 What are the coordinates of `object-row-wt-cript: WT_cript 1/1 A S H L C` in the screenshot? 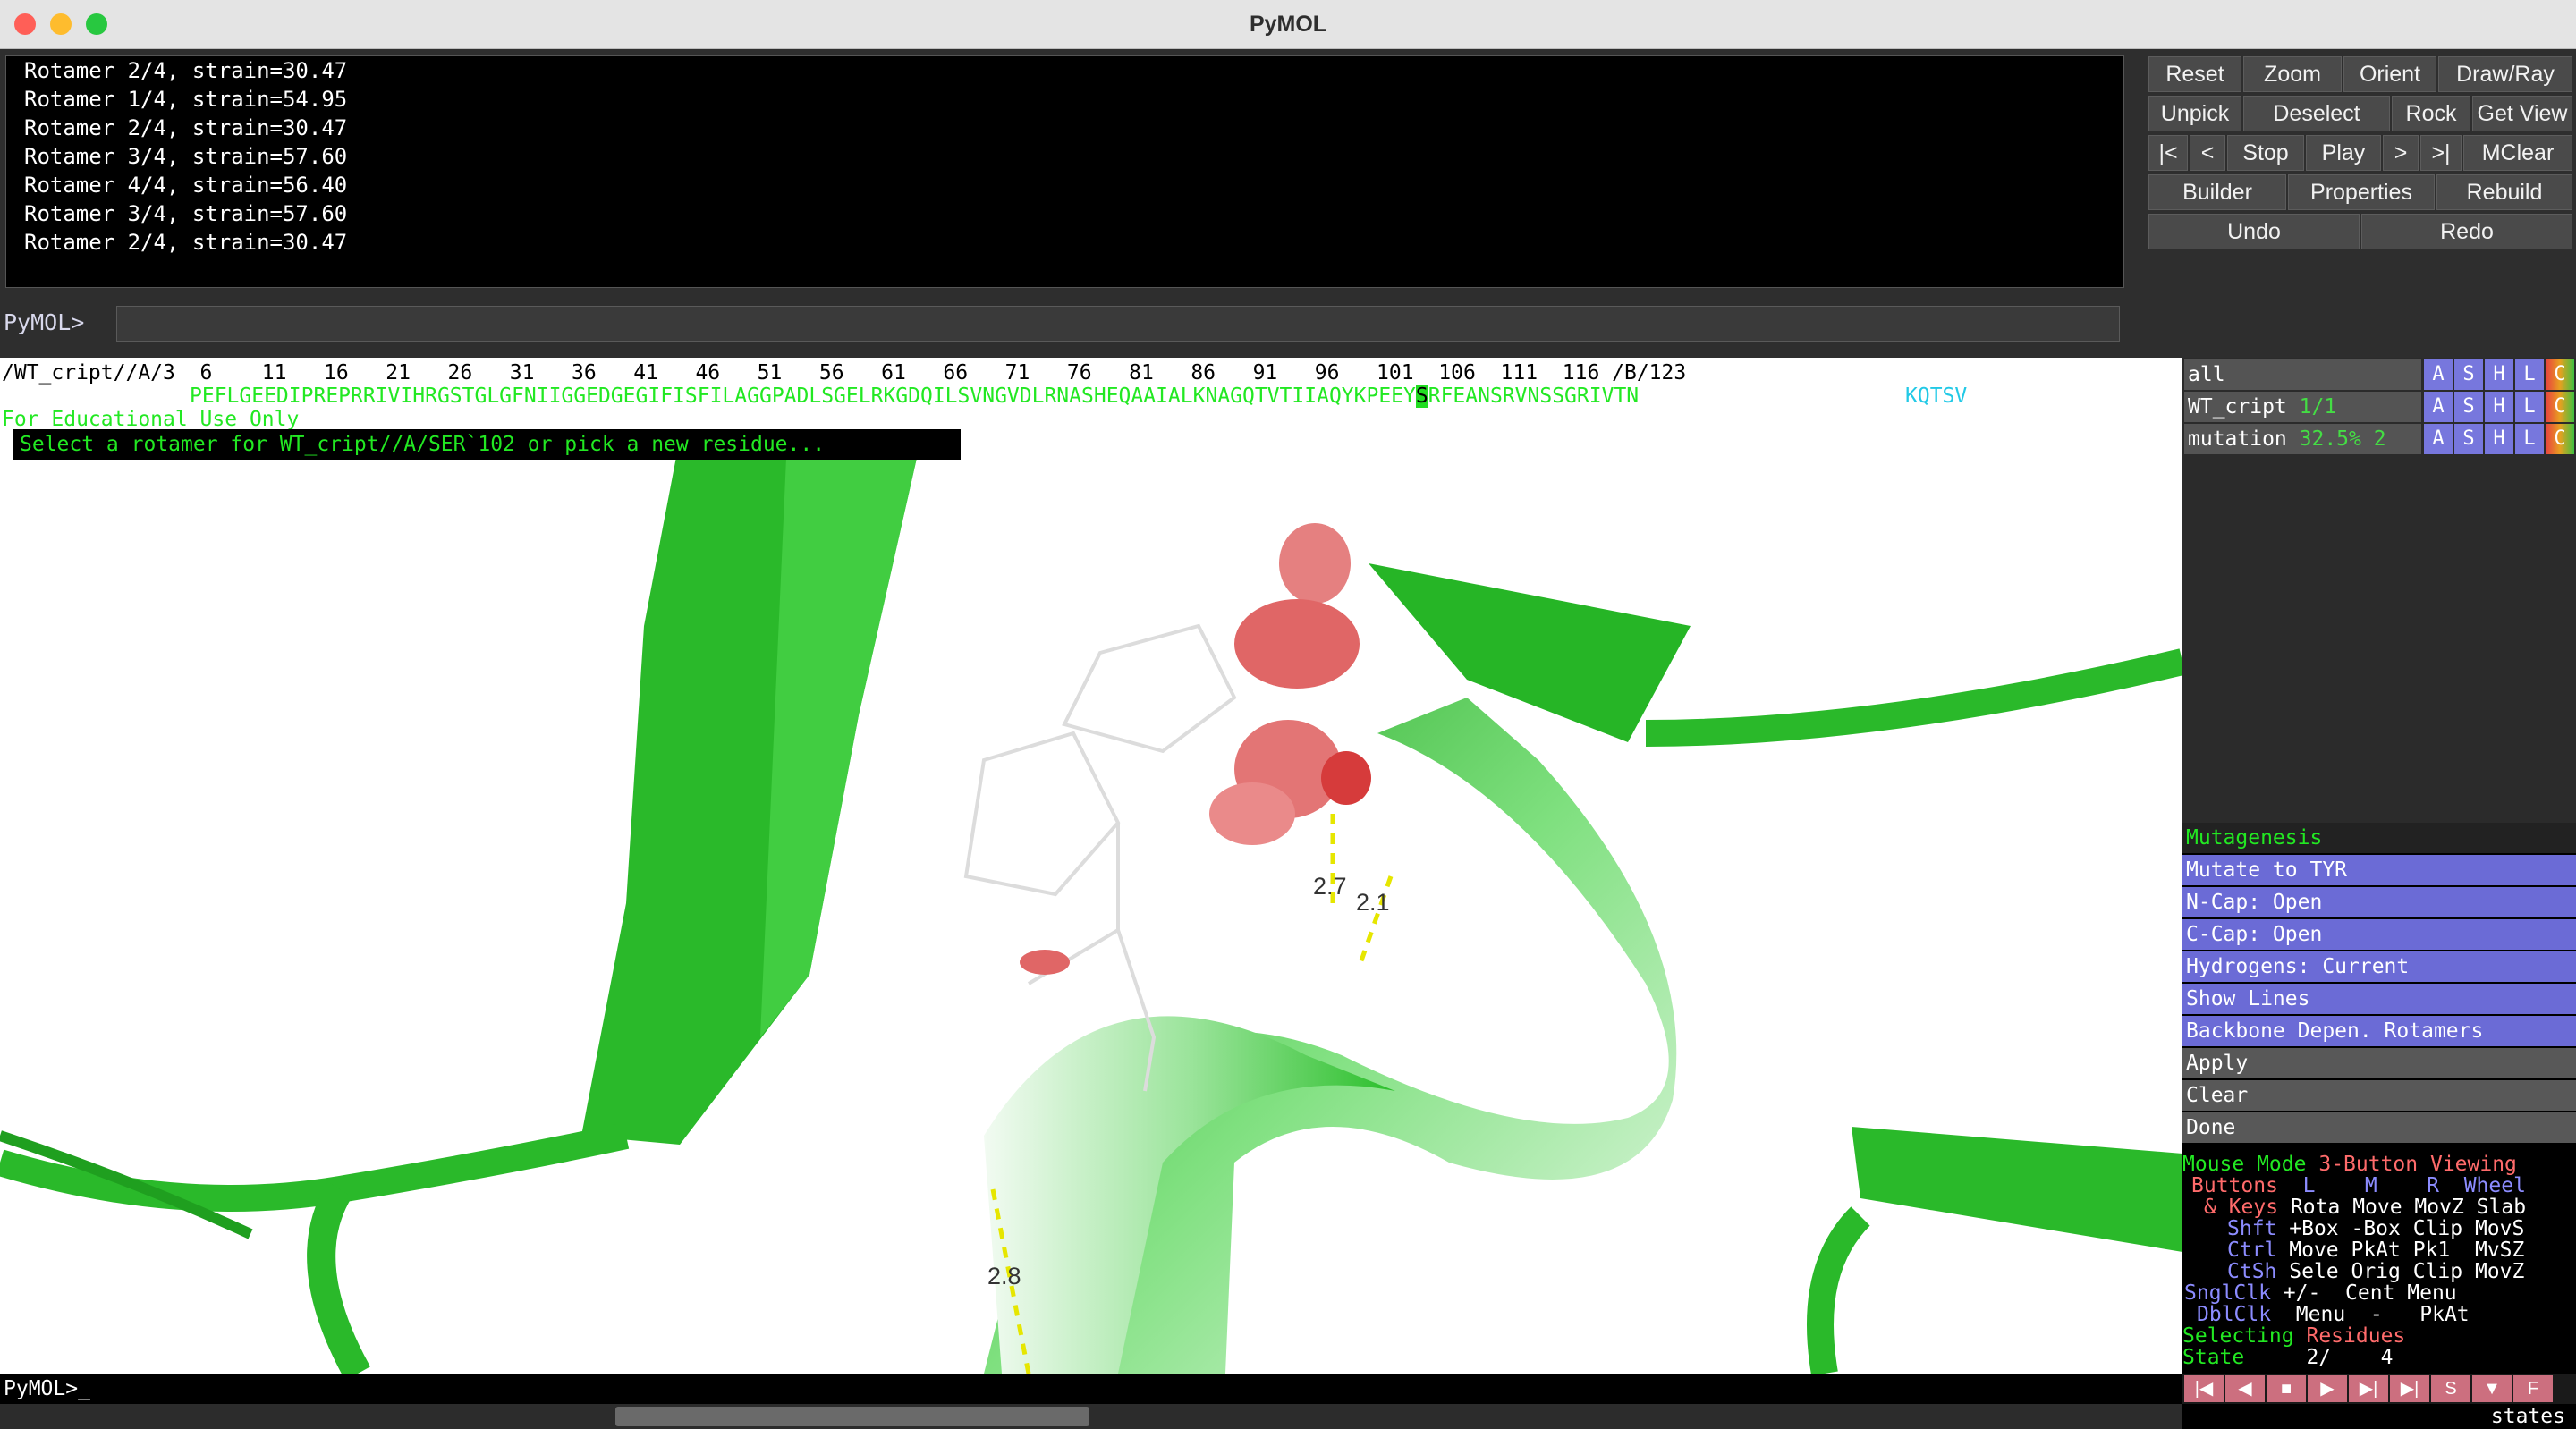 It's located at (2379, 407).